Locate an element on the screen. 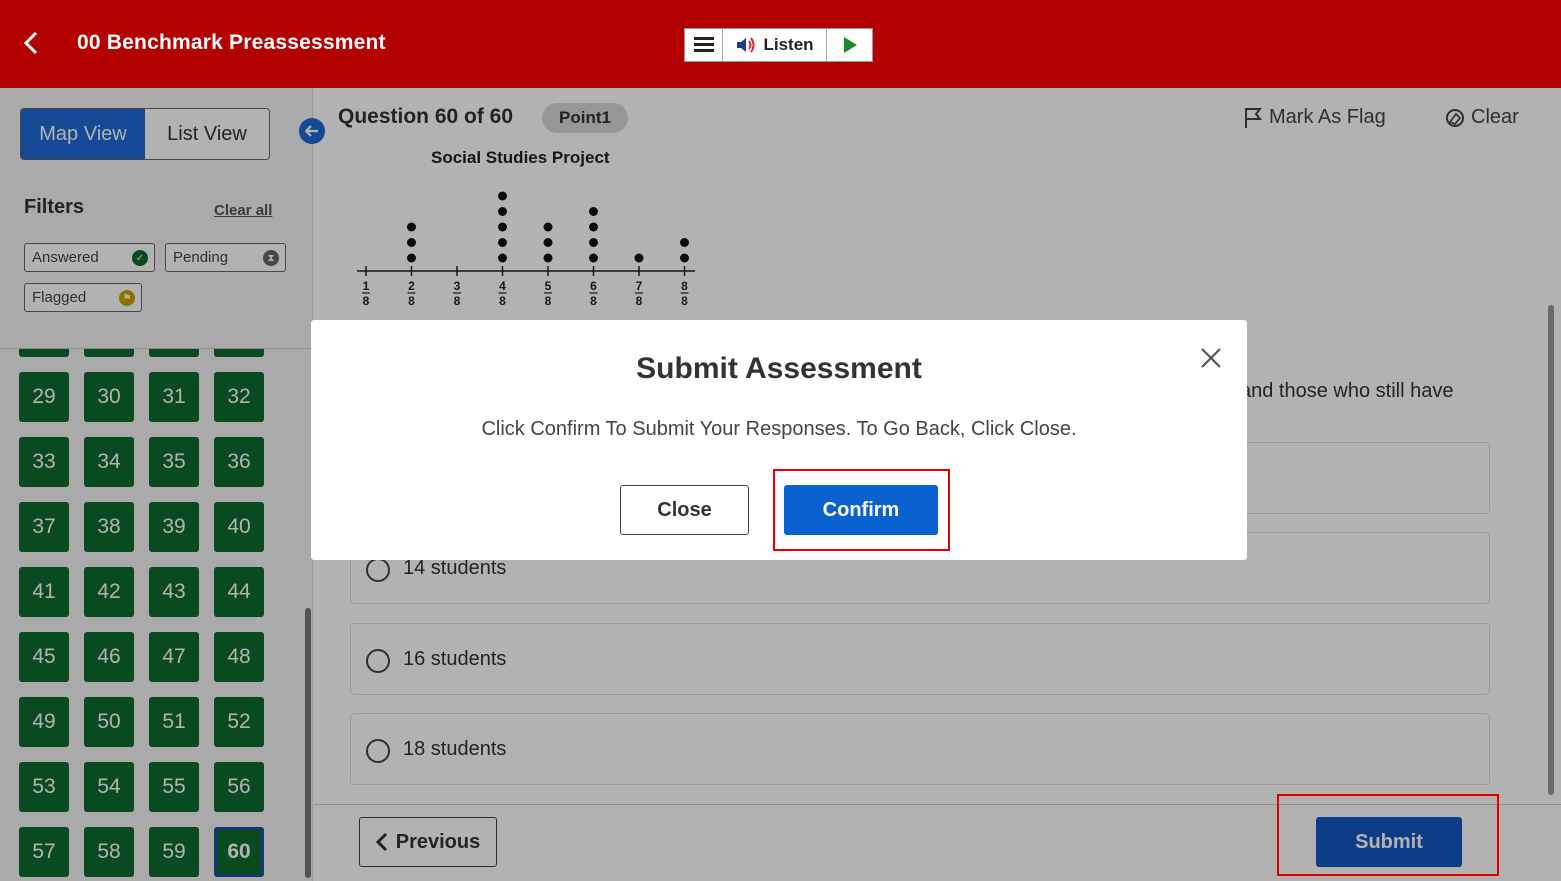 This screenshot has width=1561, height=881. listen-label: Listen is located at coordinates (788, 44).